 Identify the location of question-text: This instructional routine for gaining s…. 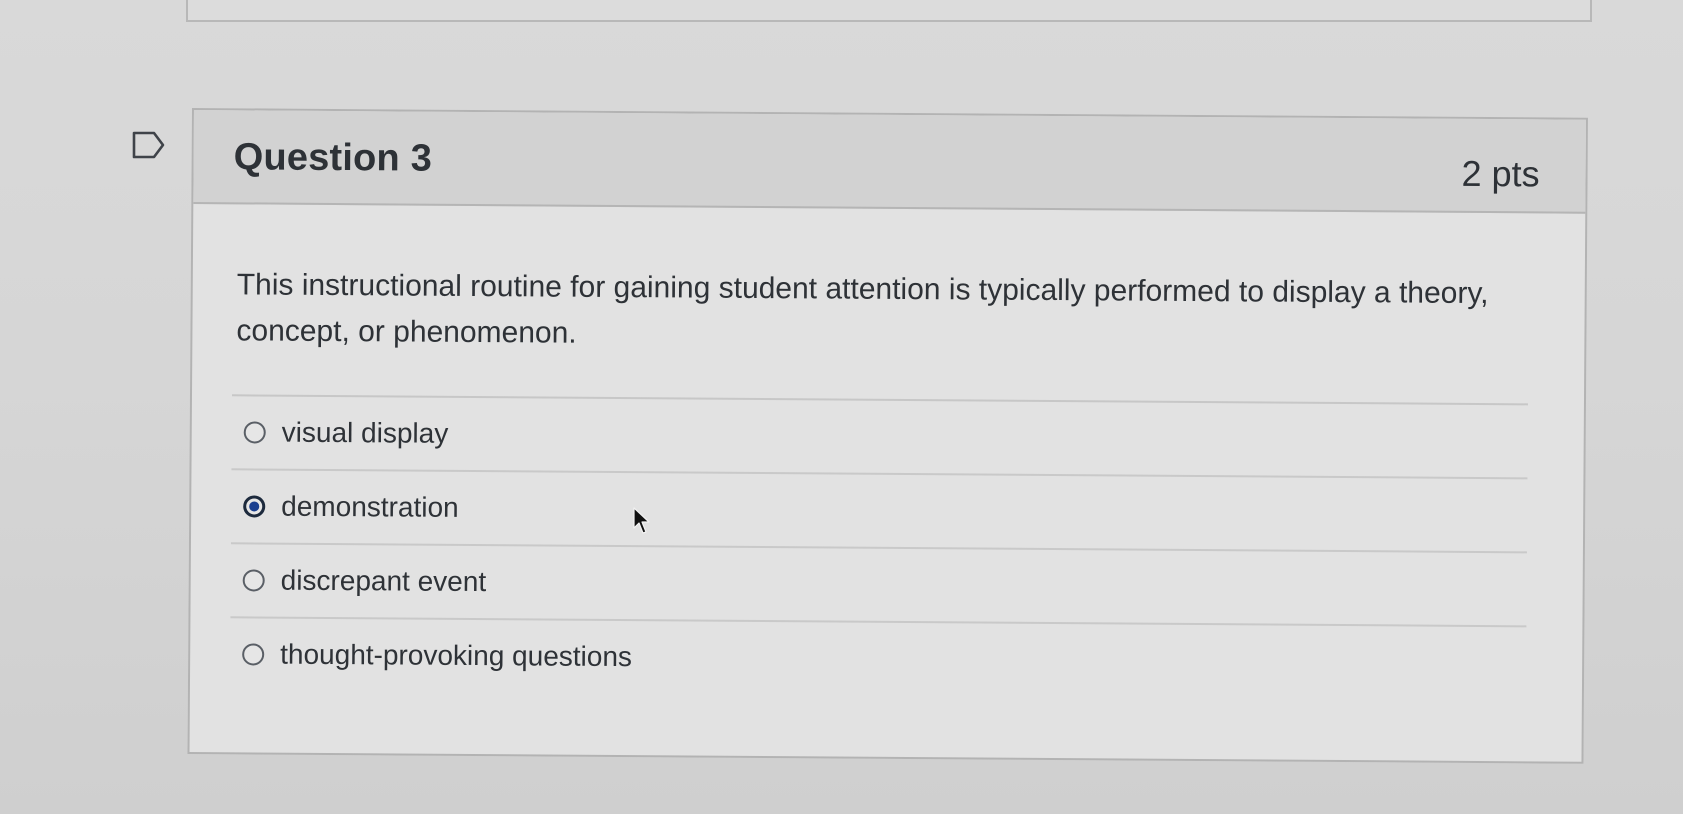
(862, 309).